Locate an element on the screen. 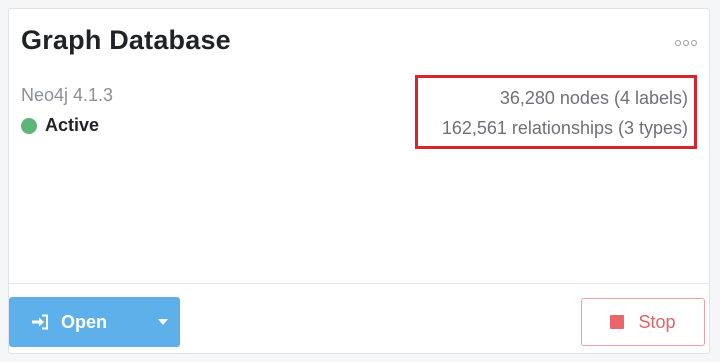 This screenshot has width=720, height=362. database-title: Graph Database is located at coordinates (126, 40).